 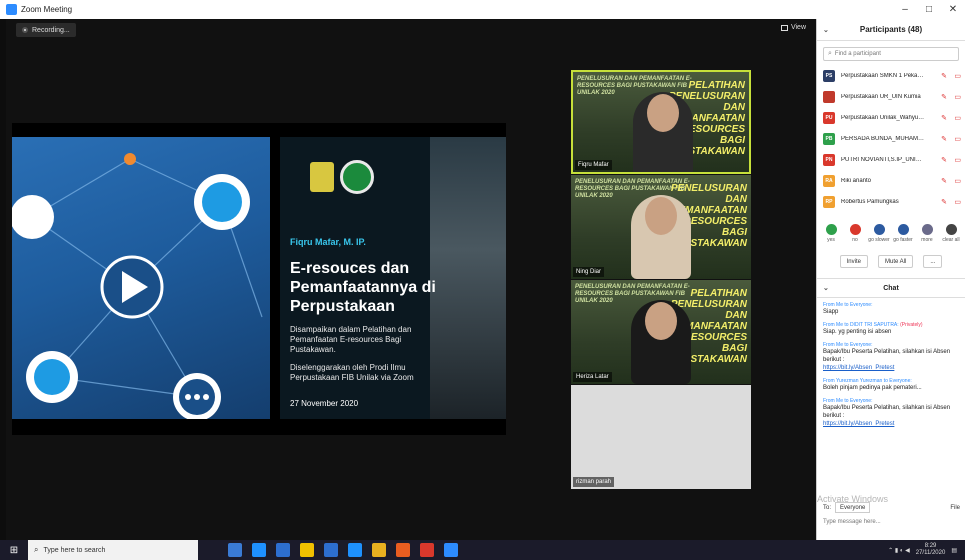 What do you see at coordinates (891, 201) in the screenshot?
I see `participant-row: RP Robertus Pamungkas ✎ ▭` at bounding box center [891, 201].